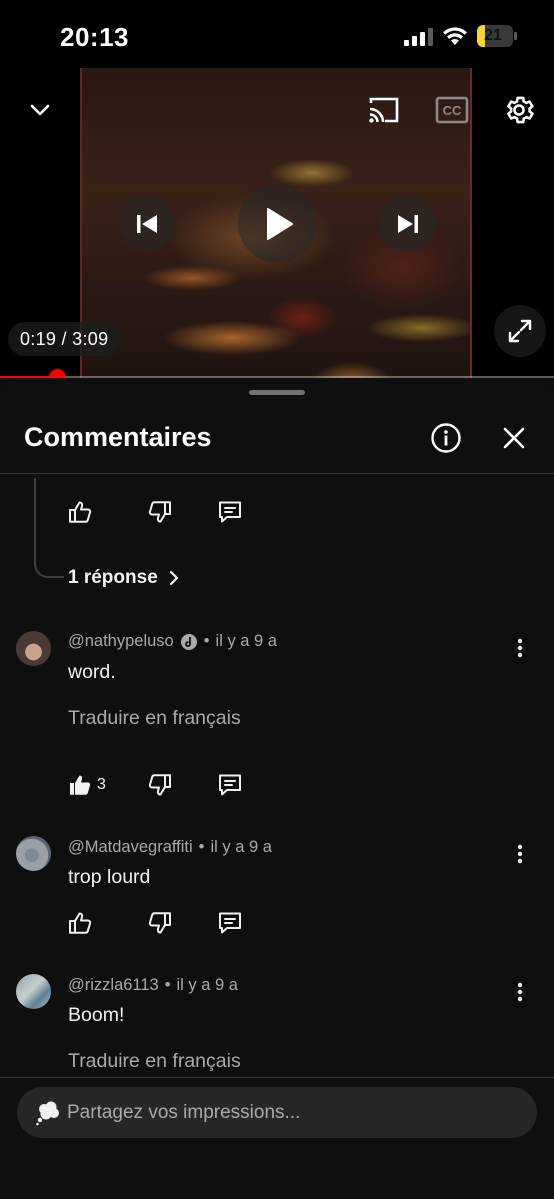  I want to click on minimize-player-button, so click(40, 110).